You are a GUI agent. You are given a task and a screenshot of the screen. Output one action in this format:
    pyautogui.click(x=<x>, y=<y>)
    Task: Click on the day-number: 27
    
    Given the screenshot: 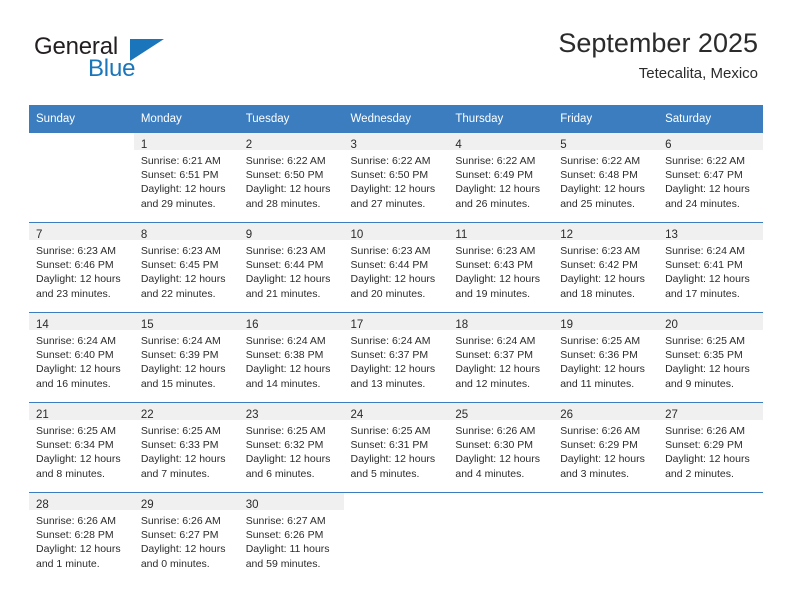 What is the action you would take?
    pyautogui.click(x=671, y=415)
    